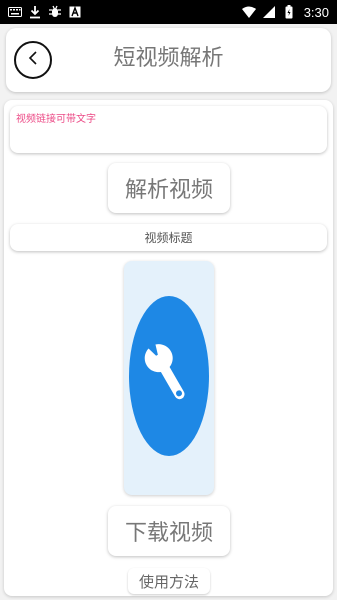 This screenshot has height=600, width=337. I want to click on wrench-logo-icon, so click(169, 378).